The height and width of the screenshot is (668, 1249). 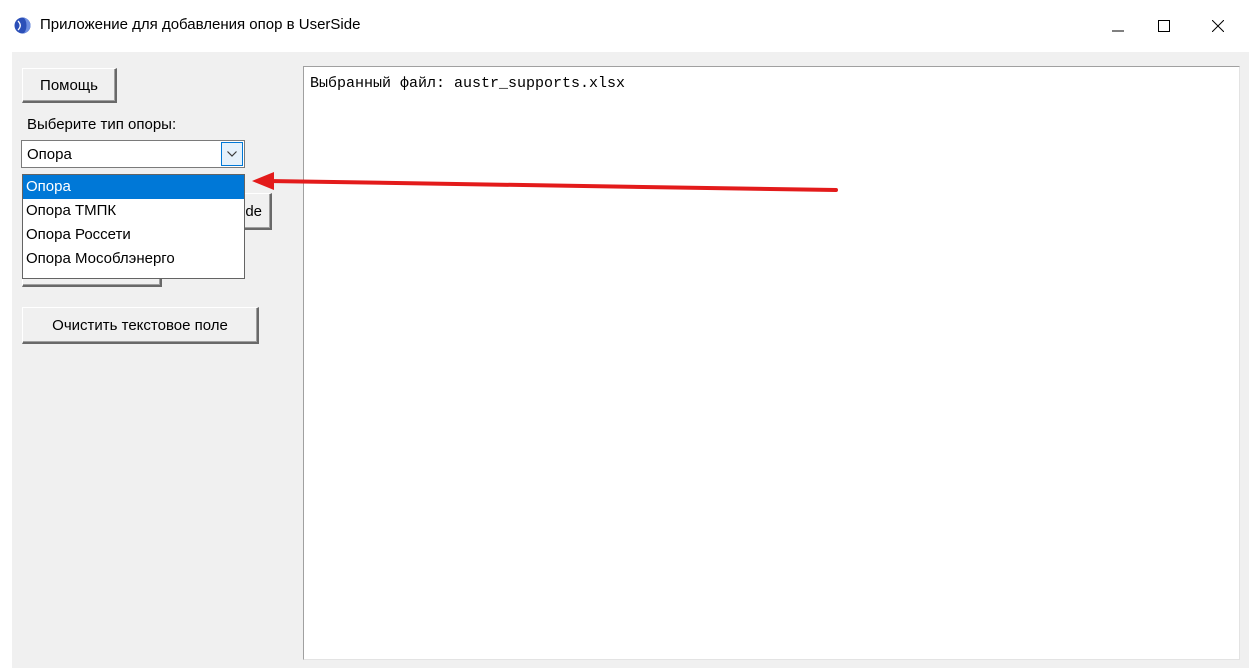 What do you see at coordinates (468, 83) in the screenshot?
I see `output-text: Выбранный файл: austr_supports.xlsx` at bounding box center [468, 83].